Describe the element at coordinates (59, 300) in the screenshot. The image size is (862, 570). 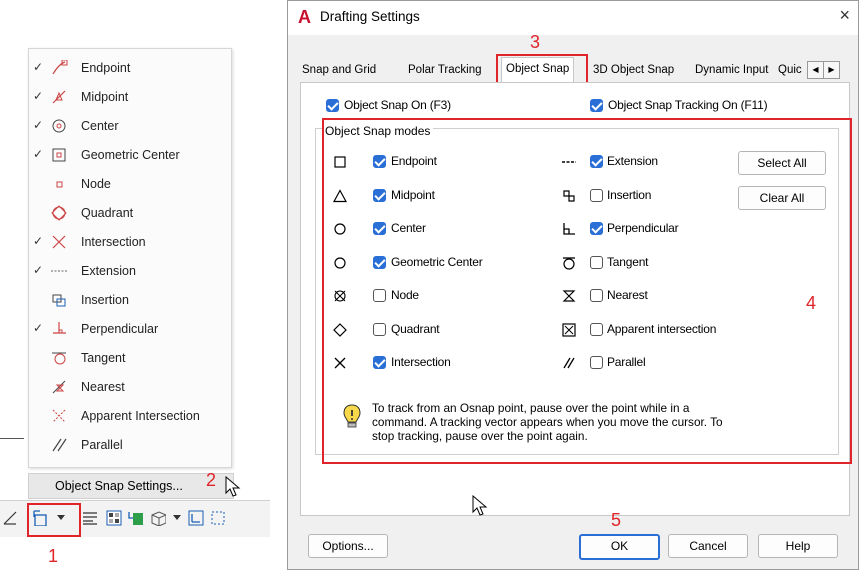
I see `insertion-icon` at that location.